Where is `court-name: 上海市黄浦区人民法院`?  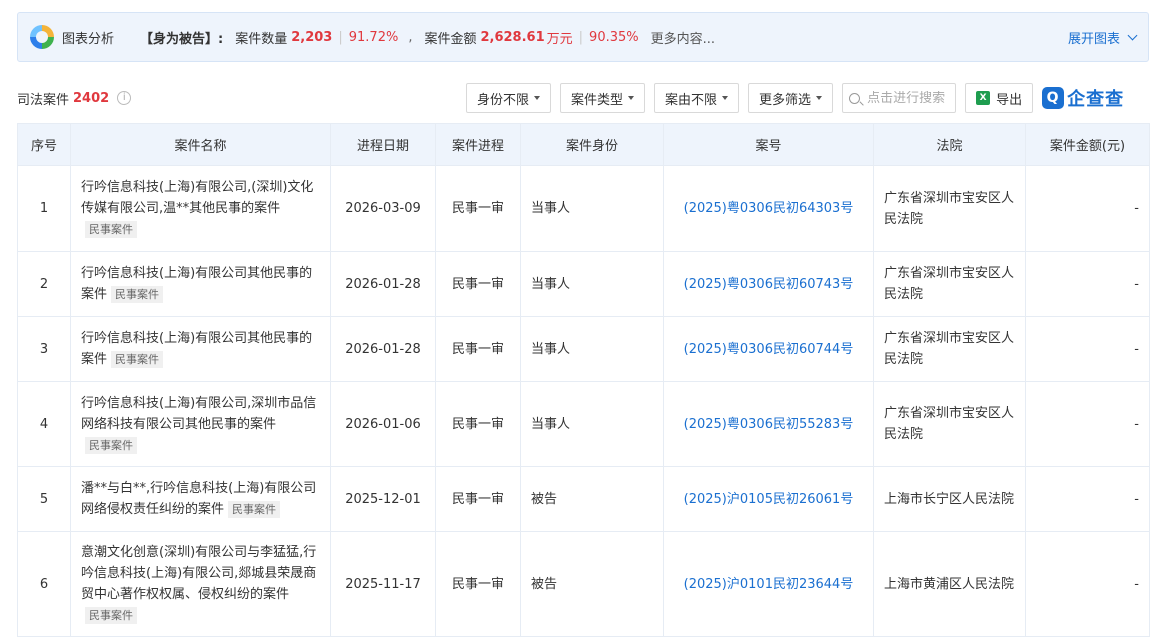 court-name: 上海市黄浦区人民法院 is located at coordinates (949, 584).